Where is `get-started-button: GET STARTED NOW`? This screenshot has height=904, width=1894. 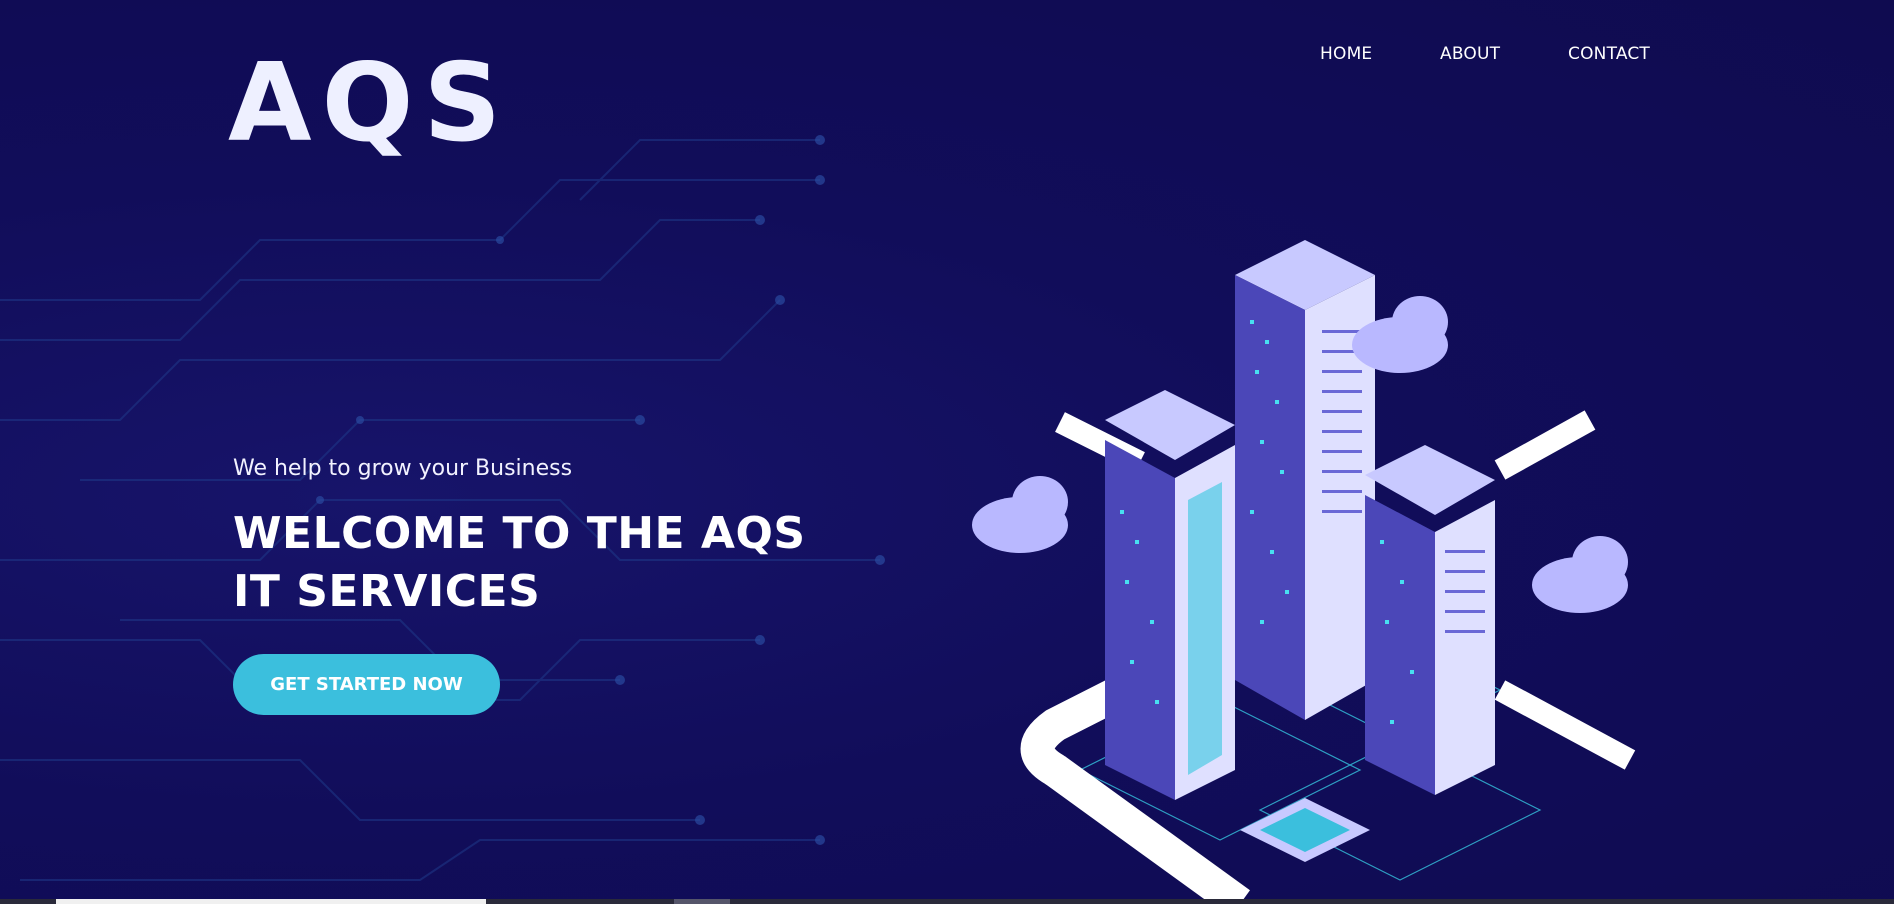
get-started-button: GET STARTED NOW is located at coordinates (366, 684).